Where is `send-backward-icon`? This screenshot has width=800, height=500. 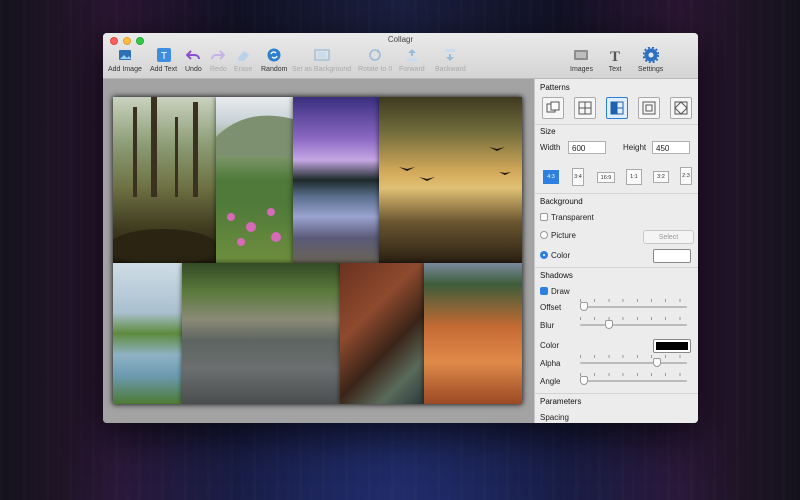 send-backward-icon is located at coordinates (450, 55).